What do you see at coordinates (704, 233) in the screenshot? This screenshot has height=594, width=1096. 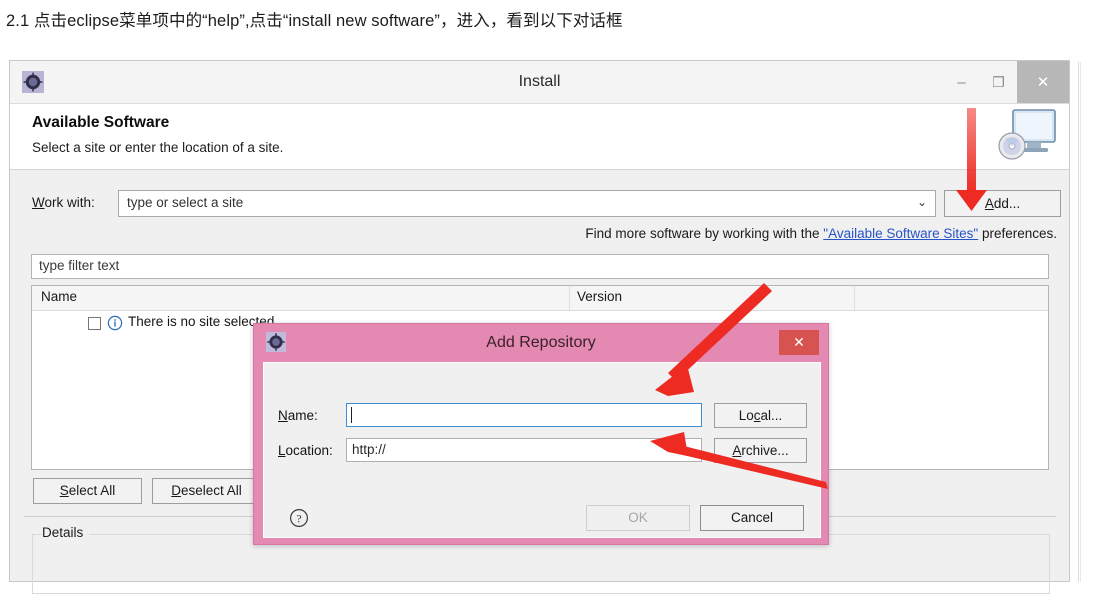 I see `find-more-before: Find more software by working with the` at bounding box center [704, 233].